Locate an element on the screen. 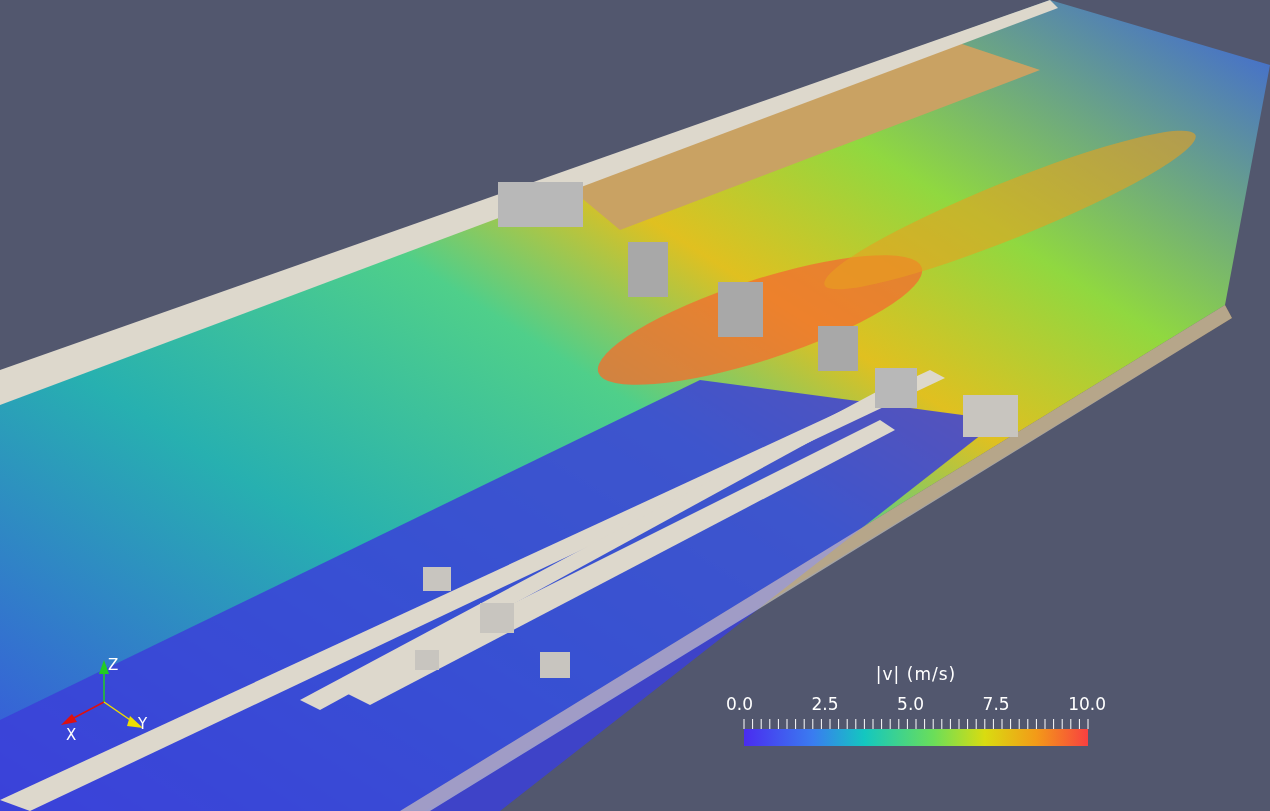 This screenshot has height=811, width=1270. axis-label: Y is located at coordinates (143, 724).